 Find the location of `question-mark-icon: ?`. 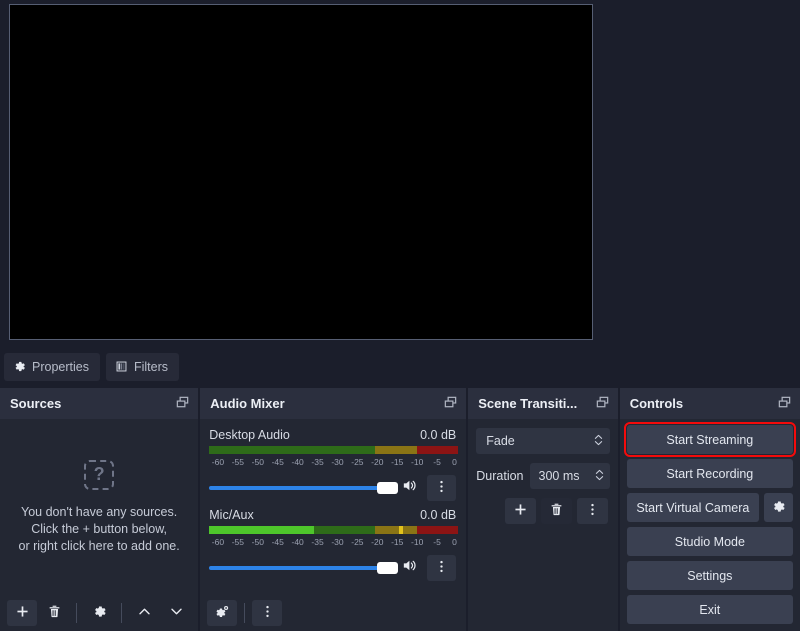

question-mark-icon: ? is located at coordinates (99, 474).